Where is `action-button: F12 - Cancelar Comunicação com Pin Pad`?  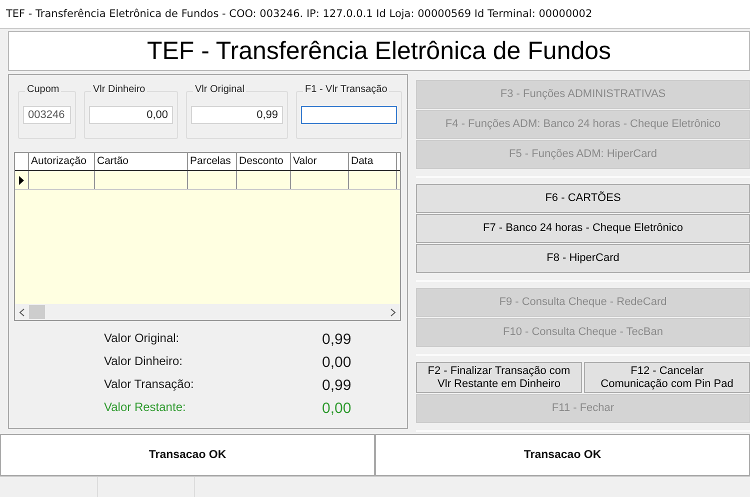
action-button: F12 - Cancelar Comunicação com Pin Pad is located at coordinates (667, 377).